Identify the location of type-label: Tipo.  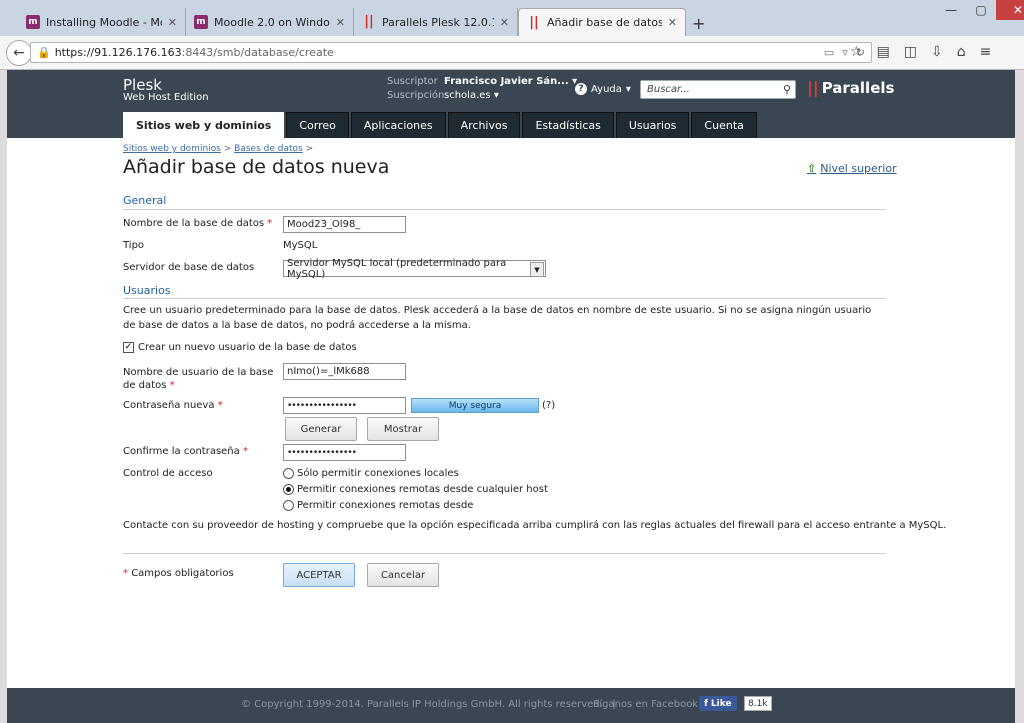
(134, 245).